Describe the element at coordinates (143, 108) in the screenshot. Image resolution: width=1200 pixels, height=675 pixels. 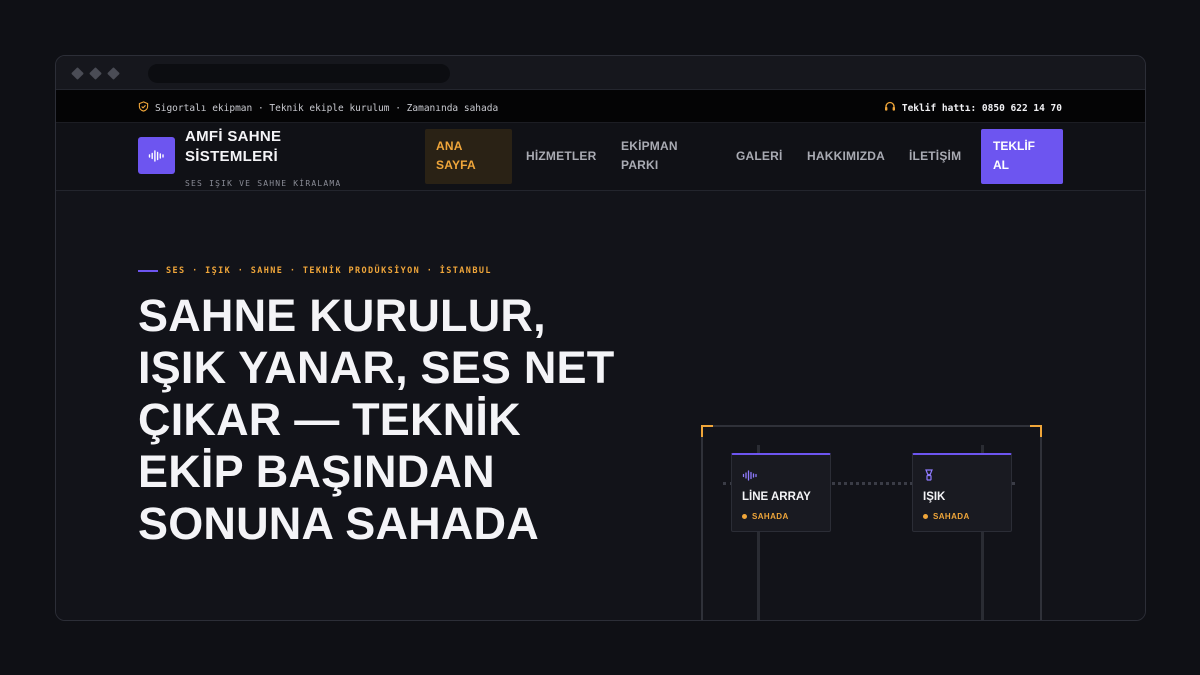
I see `shield-icon` at that location.